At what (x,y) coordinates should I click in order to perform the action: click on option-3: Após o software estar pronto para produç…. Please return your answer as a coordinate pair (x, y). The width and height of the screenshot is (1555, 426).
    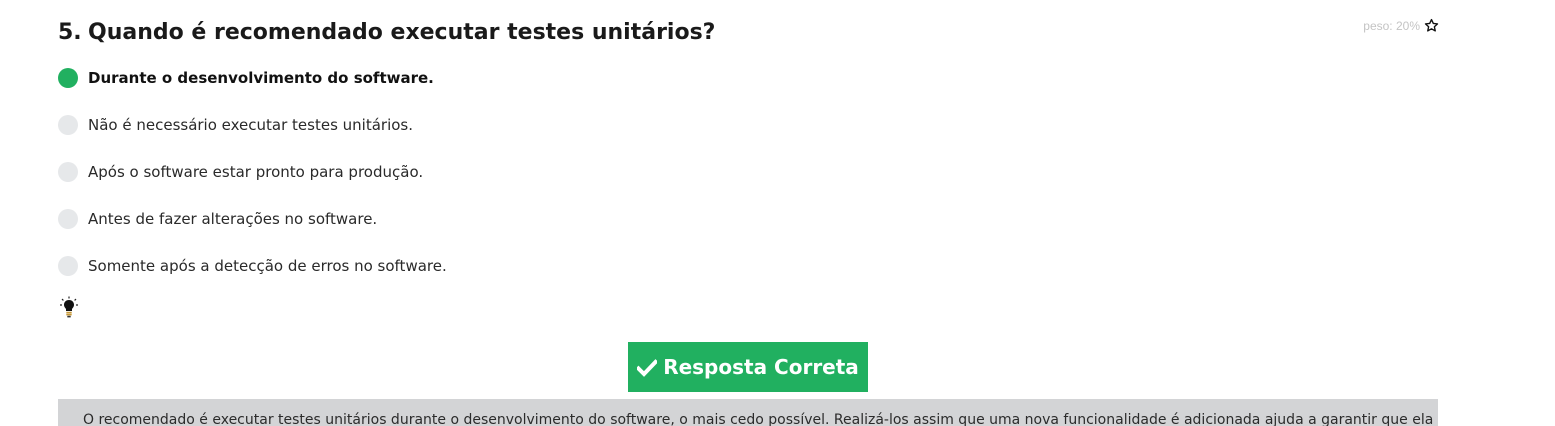
    Looking at the image, I should click on (252, 172).